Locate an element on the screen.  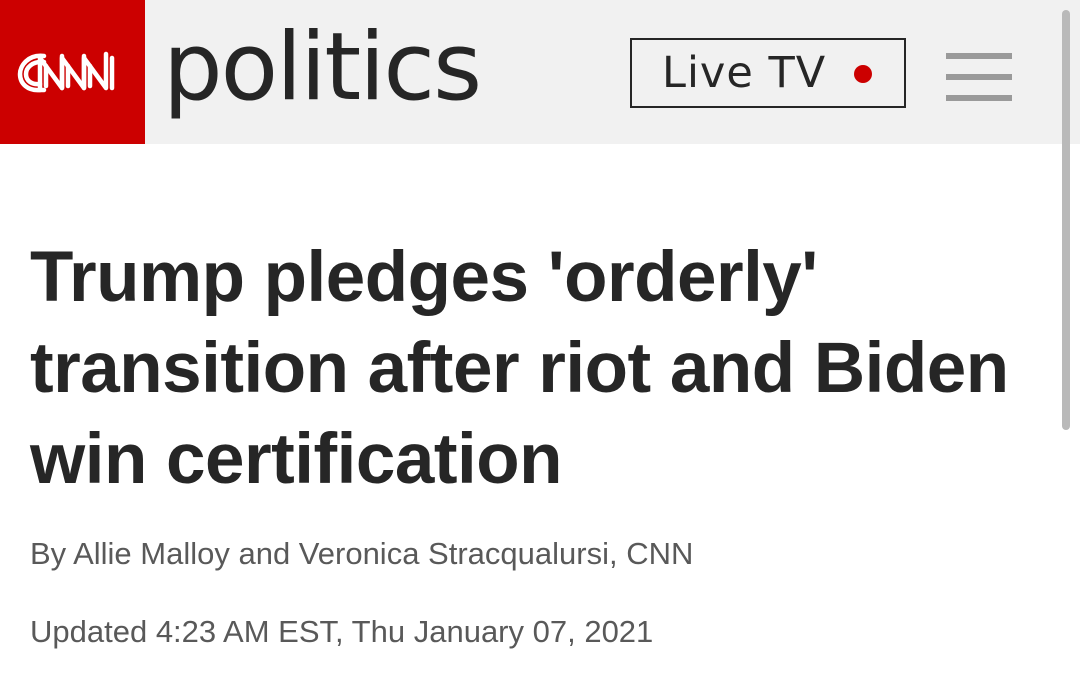
live-tv-button: Live TV is located at coordinates (768, 73).